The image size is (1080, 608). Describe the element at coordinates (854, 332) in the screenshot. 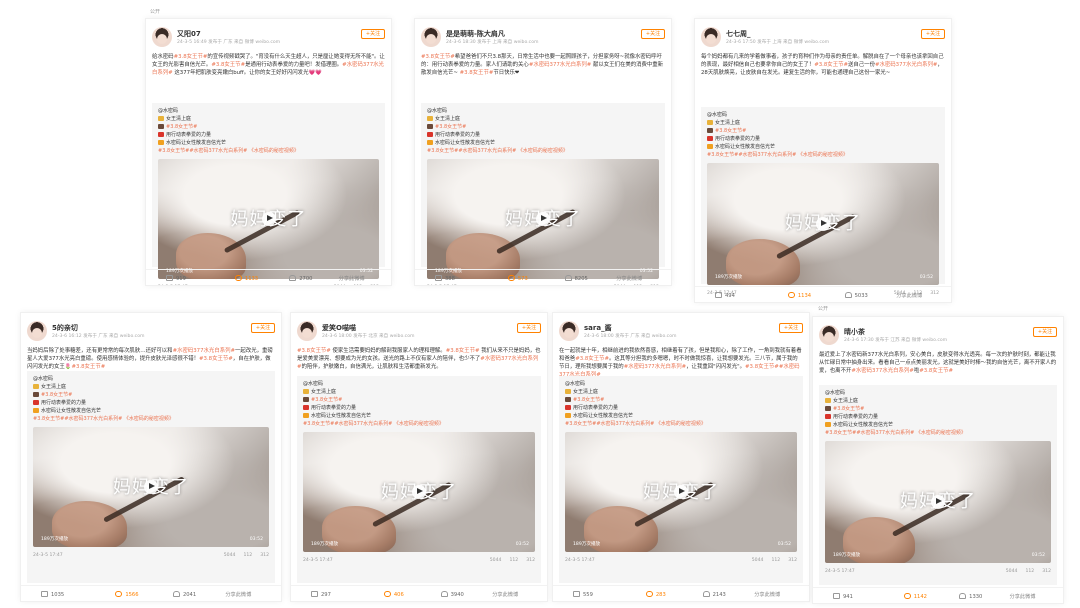

I see `username: 晴小茶` at that location.